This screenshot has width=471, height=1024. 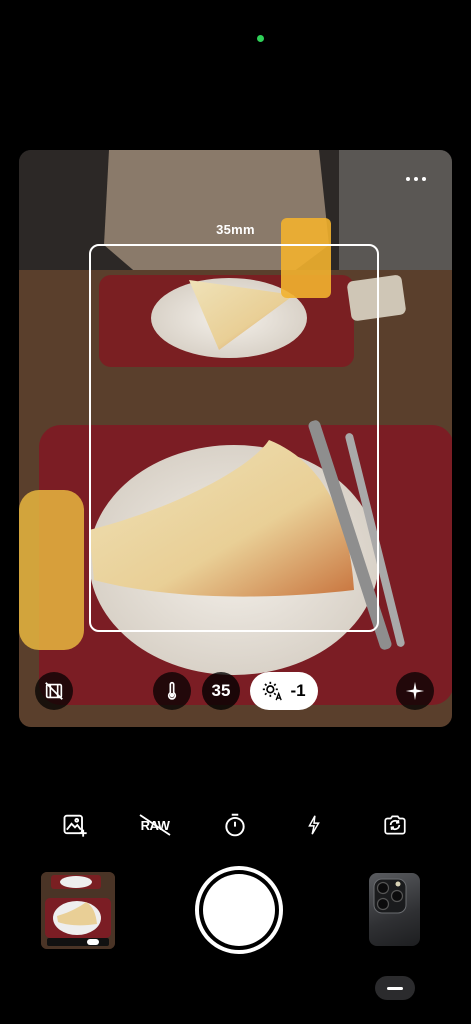 I want to click on camera-toolbar: RAW, so click(x=235, y=825).